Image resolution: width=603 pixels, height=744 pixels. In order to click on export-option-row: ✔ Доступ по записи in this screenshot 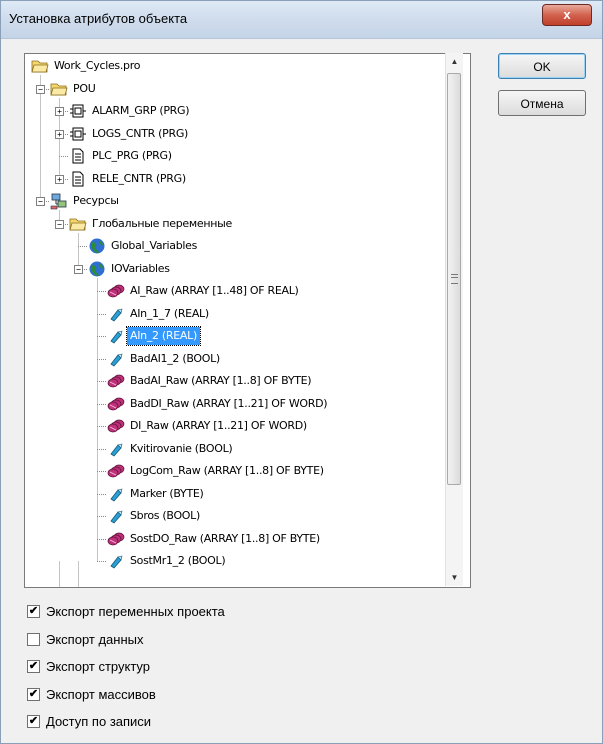, I will do `click(227, 723)`.